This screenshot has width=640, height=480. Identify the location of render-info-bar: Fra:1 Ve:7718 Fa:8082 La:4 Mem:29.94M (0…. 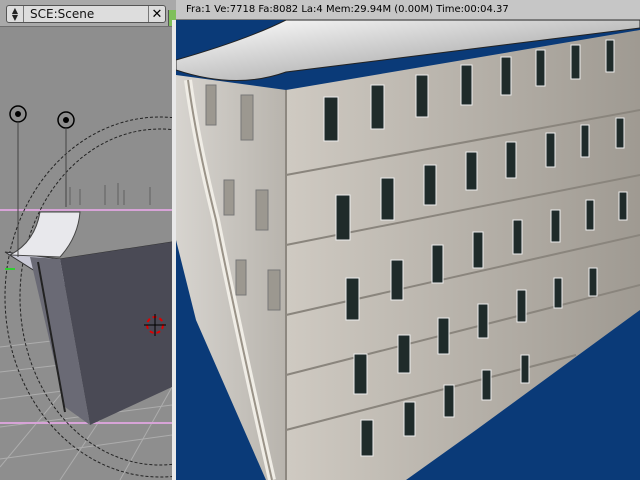
(408, 10).